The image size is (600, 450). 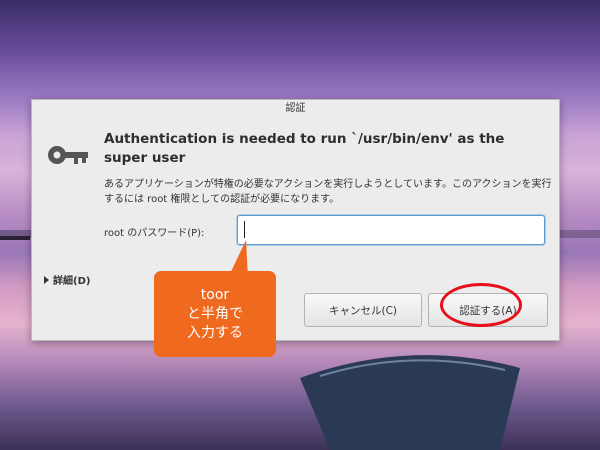 I want to click on details-expander: 詳細(D), so click(x=67, y=279).